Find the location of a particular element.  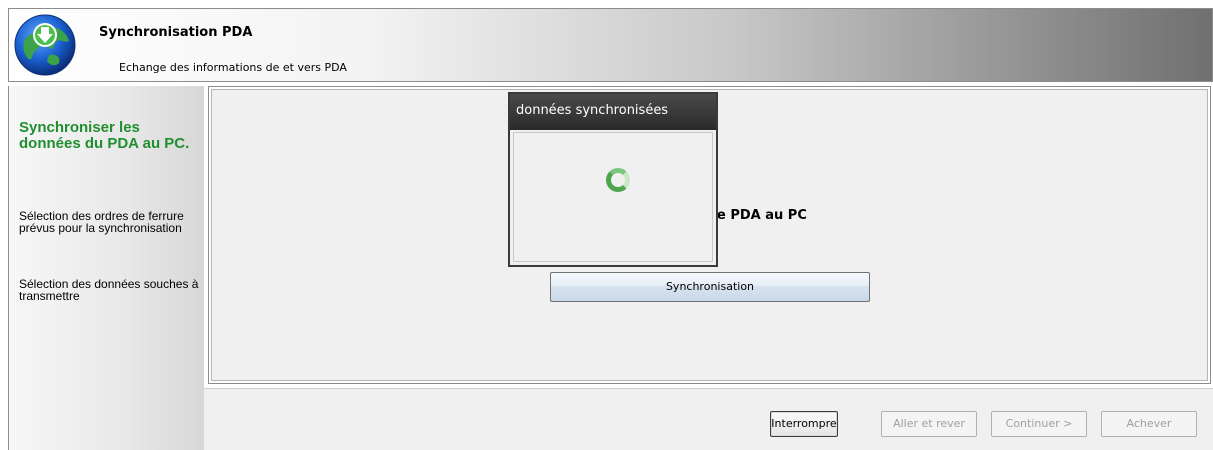

synchronisation-button: Synchronisation is located at coordinates (710, 287).